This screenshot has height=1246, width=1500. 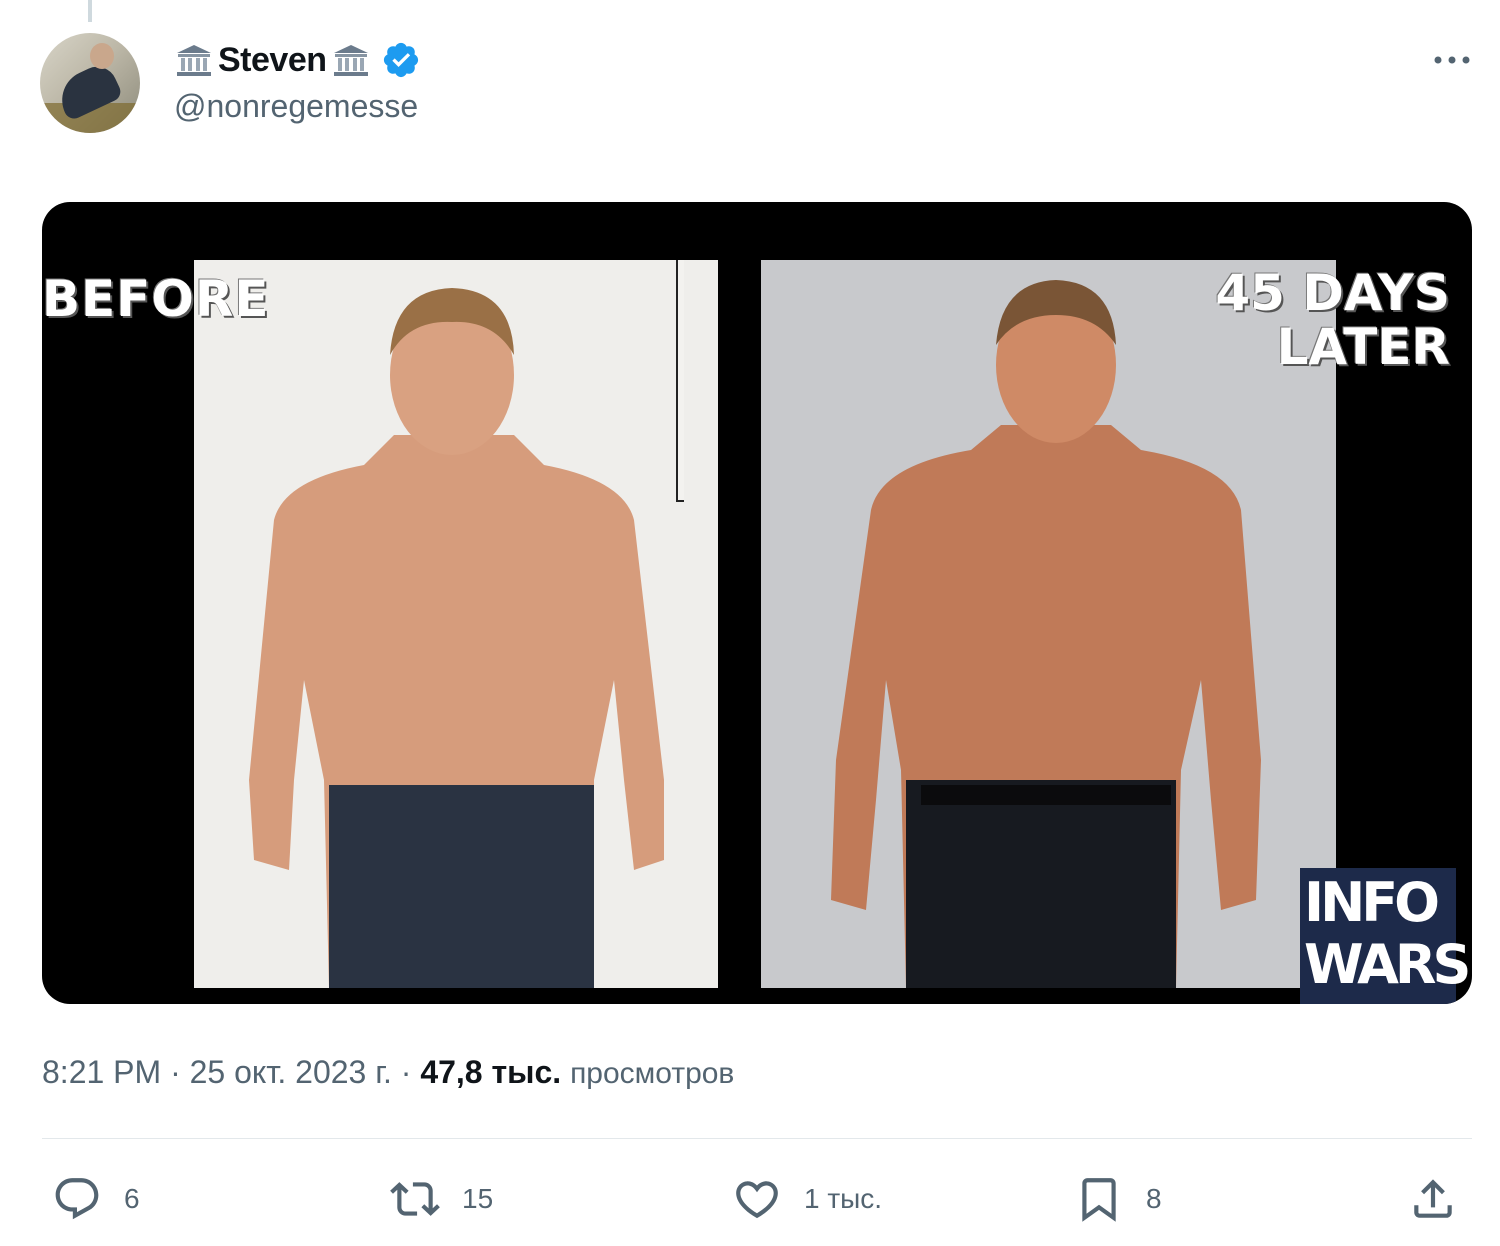 What do you see at coordinates (441, 1199) in the screenshot?
I see `repost-button: 15` at bounding box center [441, 1199].